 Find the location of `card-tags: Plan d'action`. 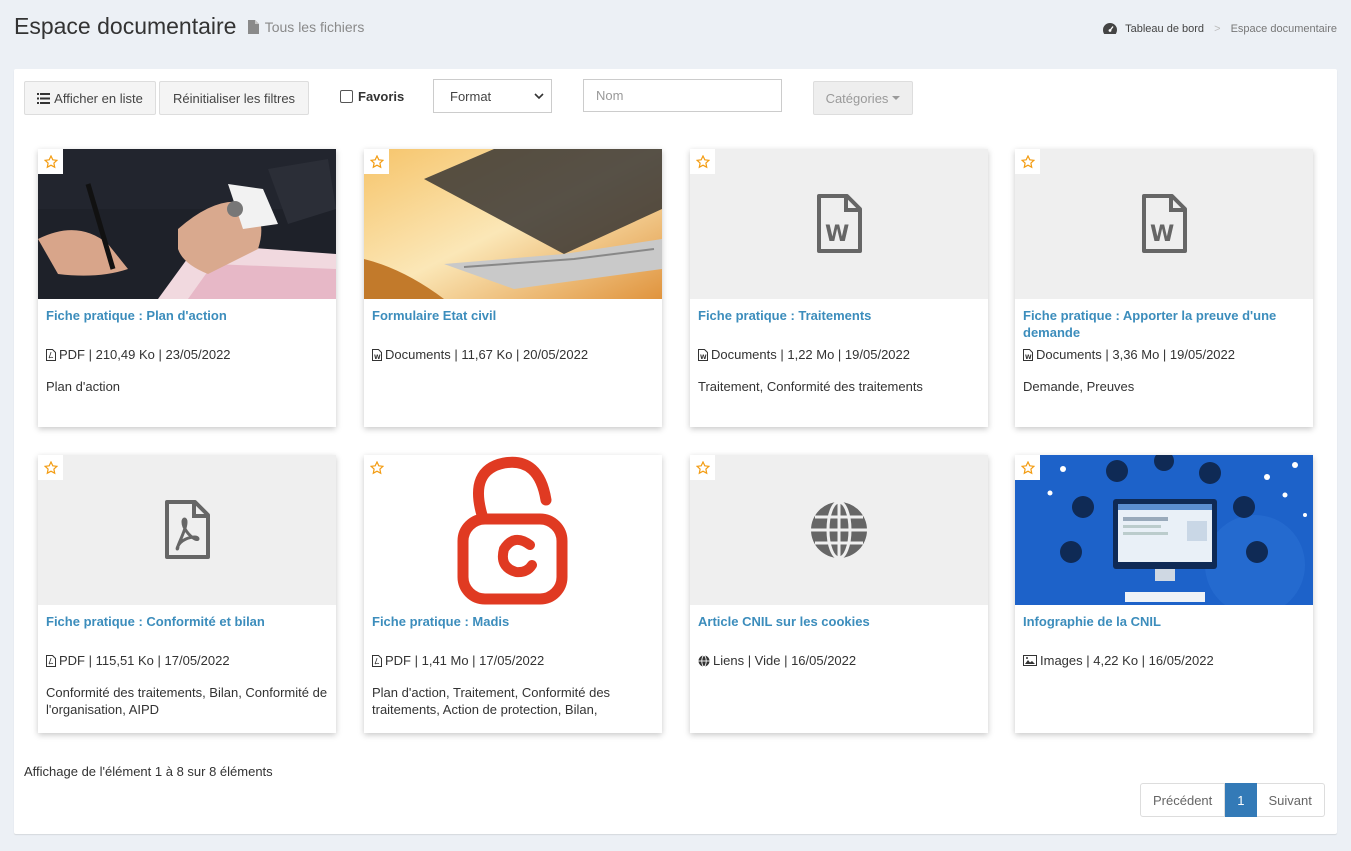

card-tags: Plan d'action is located at coordinates (83, 386).